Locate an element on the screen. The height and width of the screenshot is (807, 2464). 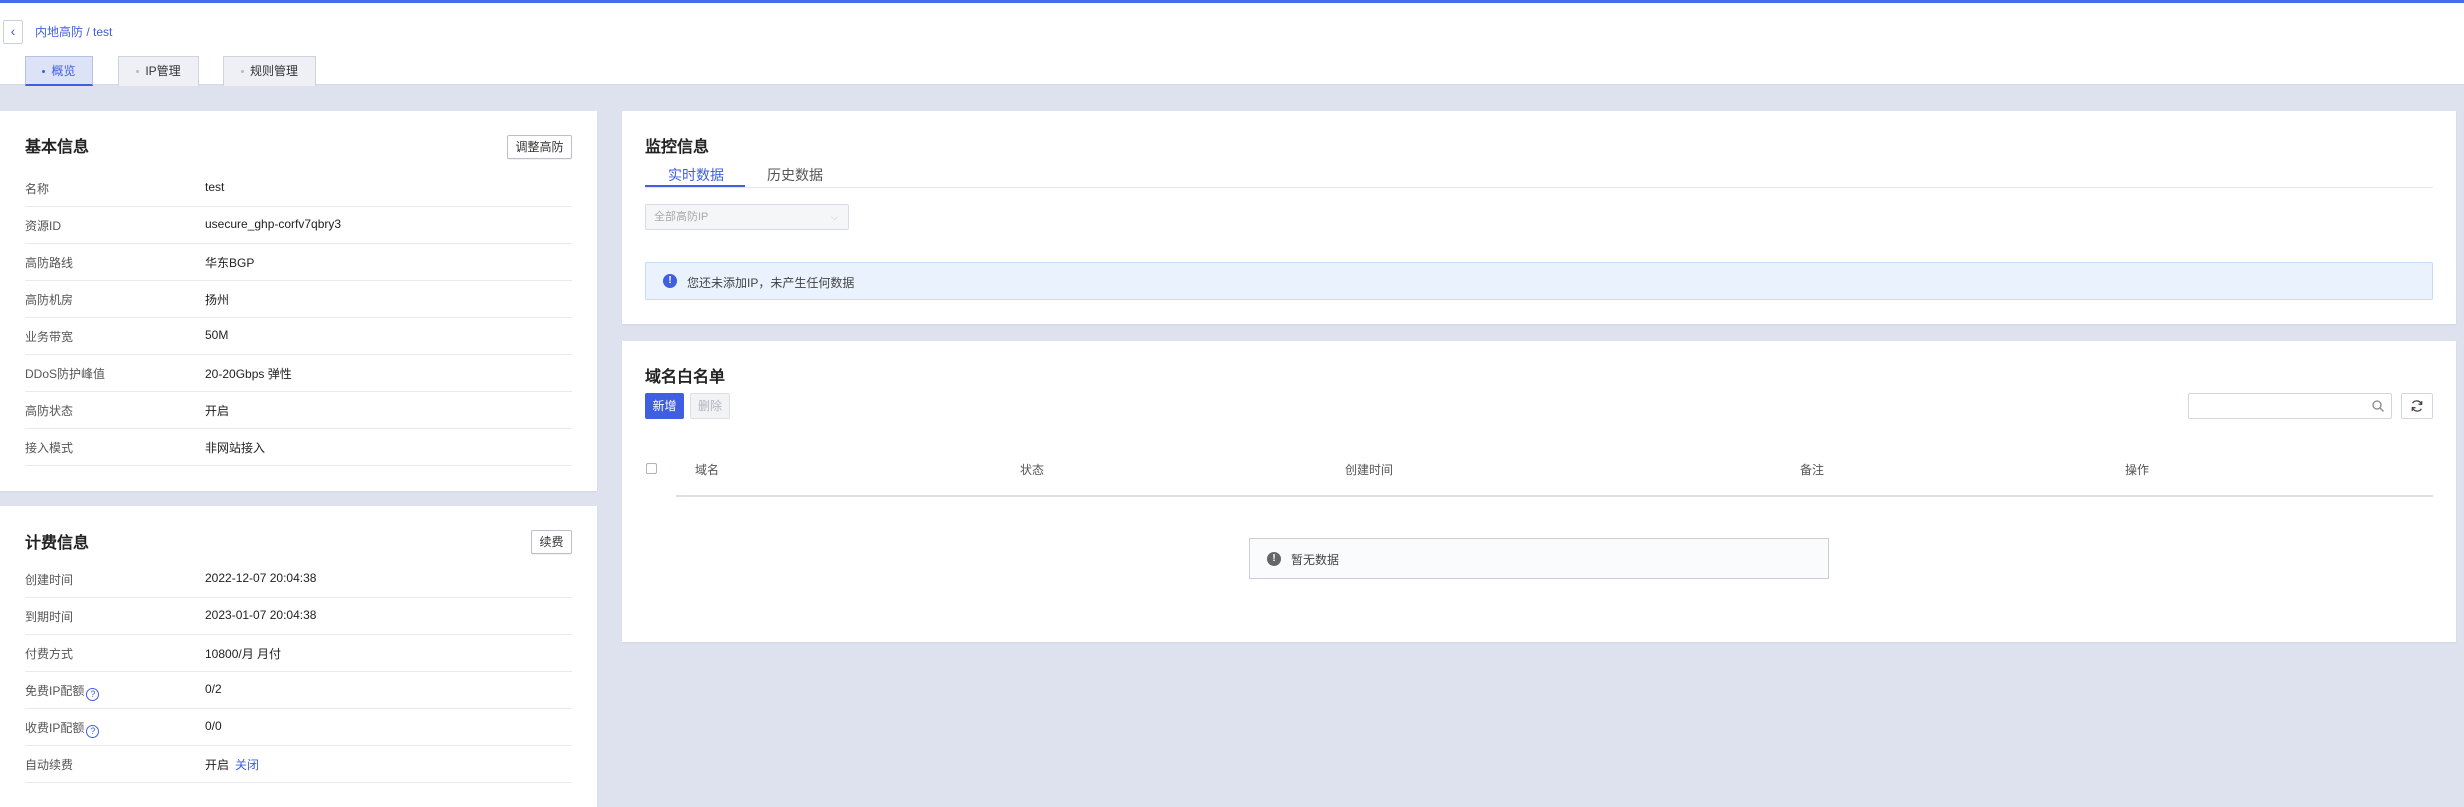
info-icon: ! is located at coordinates (670, 281).